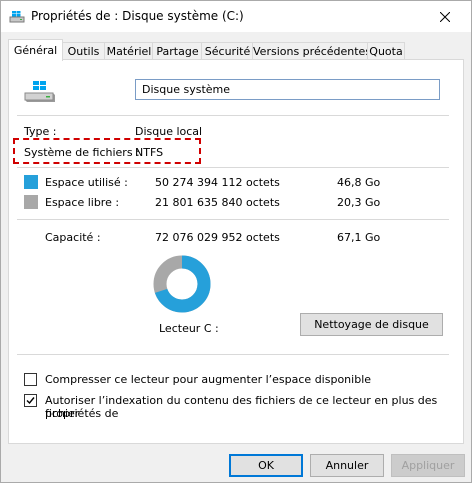 The height and width of the screenshot is (483, 472). I want to click on drive-large-icon, so click(40, 93).